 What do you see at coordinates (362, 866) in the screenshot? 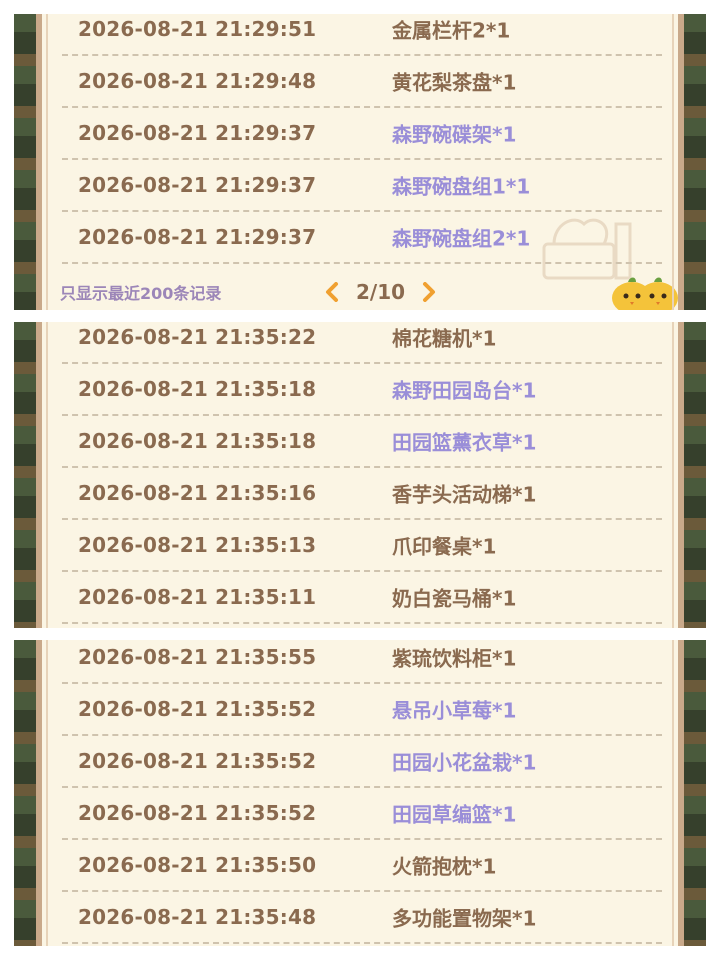
I see `list-item: 2026-08-21 21:35:50 火箭抱枕*1` at bounding box center [362, 866].